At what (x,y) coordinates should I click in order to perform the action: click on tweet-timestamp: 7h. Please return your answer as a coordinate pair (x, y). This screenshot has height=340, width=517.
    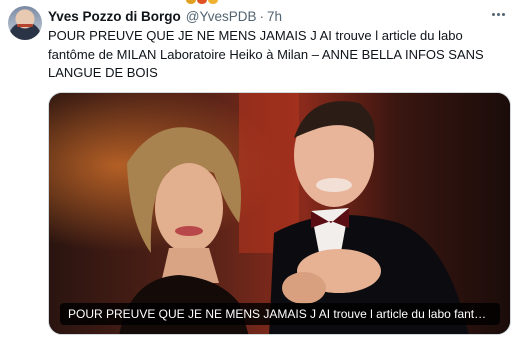
    Looking at the image, I should click on (274, 16).